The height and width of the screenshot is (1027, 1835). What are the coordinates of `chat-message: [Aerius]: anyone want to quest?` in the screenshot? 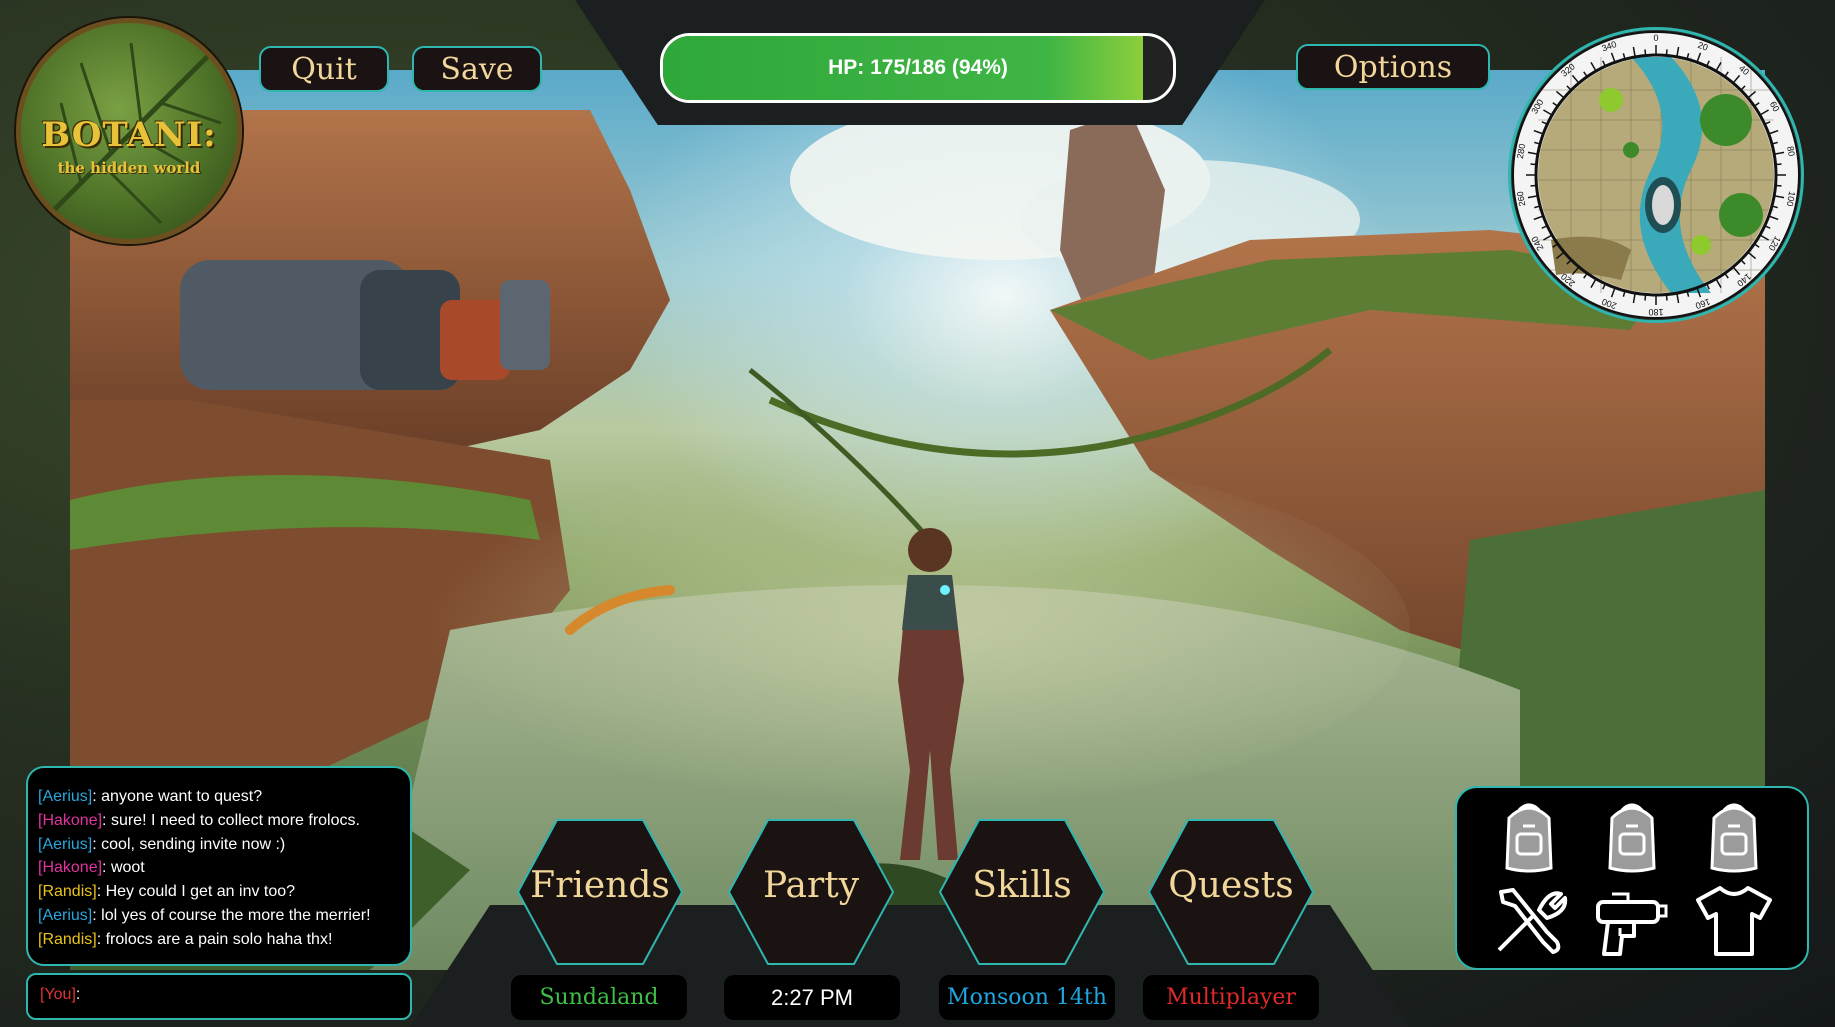 It's located at (224, 797).